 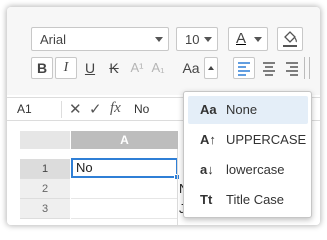 I want to click on italic-button: I, so click(x=66, y=68).